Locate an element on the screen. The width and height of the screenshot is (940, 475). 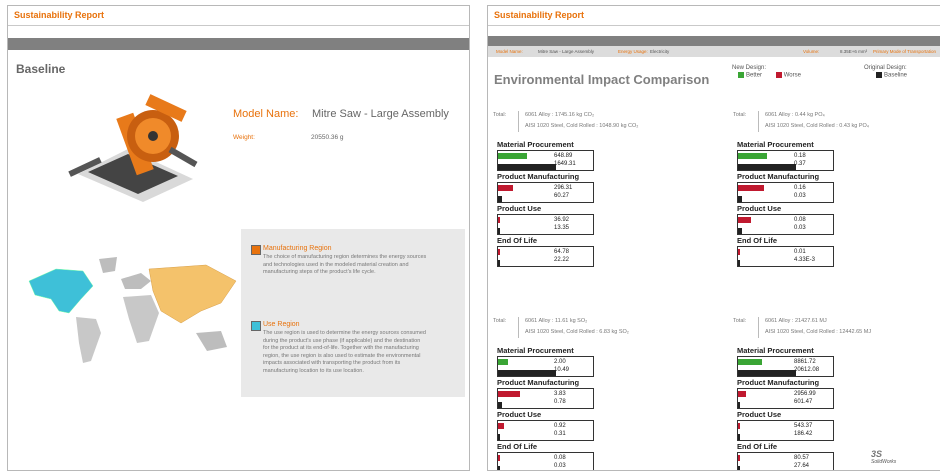
weight-label: Weight: is located at coordinates (244, 137).